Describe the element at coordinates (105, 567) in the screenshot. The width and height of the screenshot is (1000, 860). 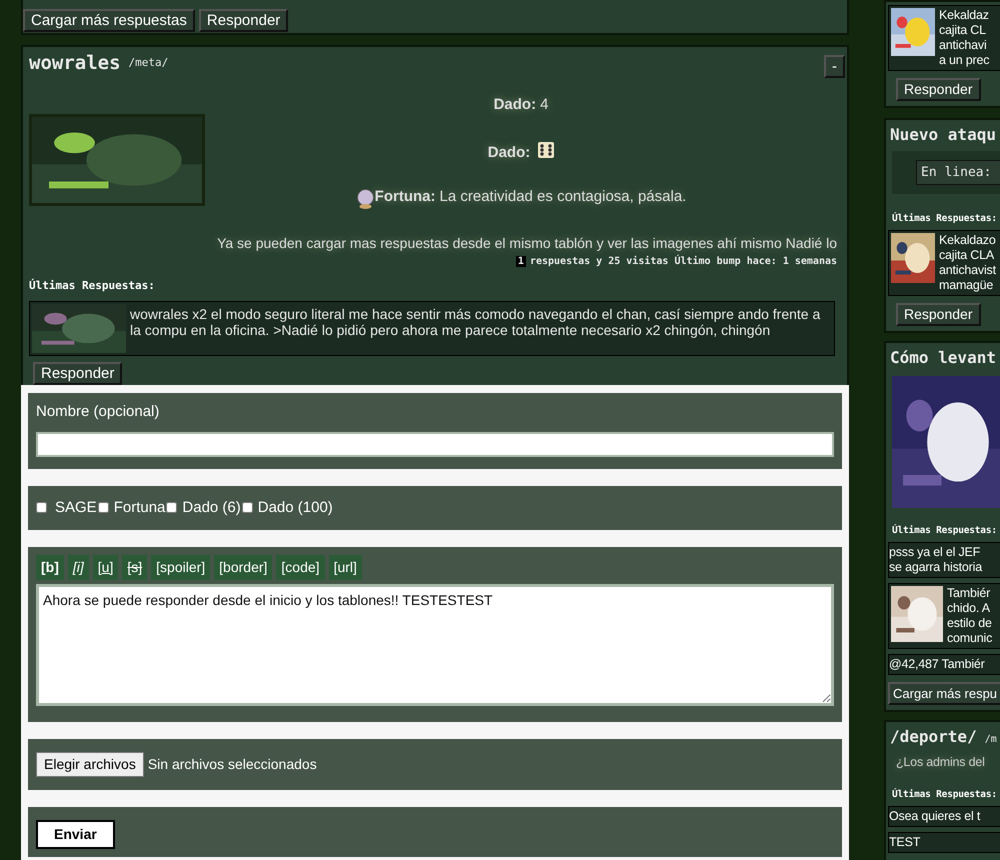
I see `format-button: [u]` at that location.